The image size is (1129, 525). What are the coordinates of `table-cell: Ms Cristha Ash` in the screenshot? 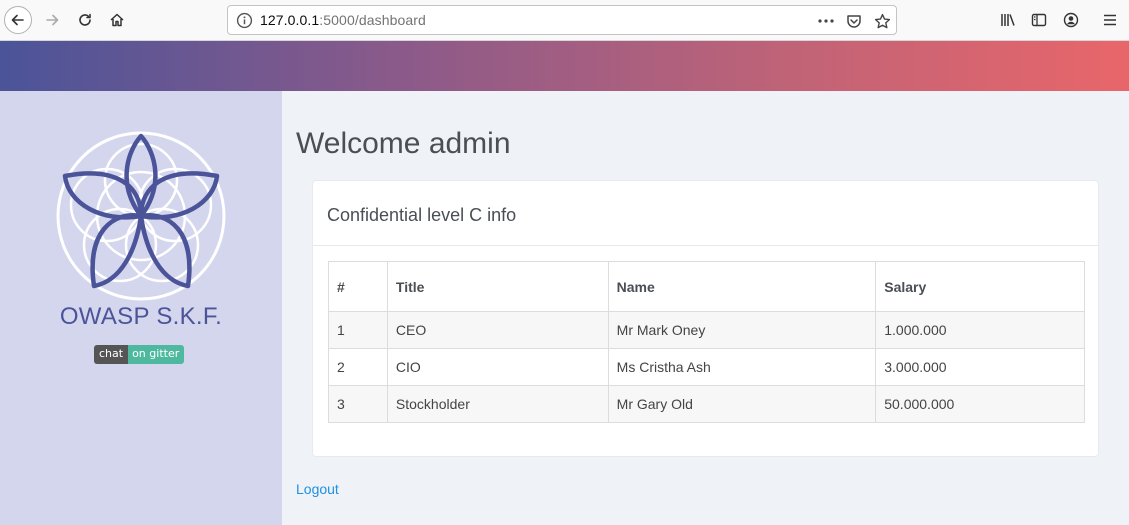 It's located at (742, 367).